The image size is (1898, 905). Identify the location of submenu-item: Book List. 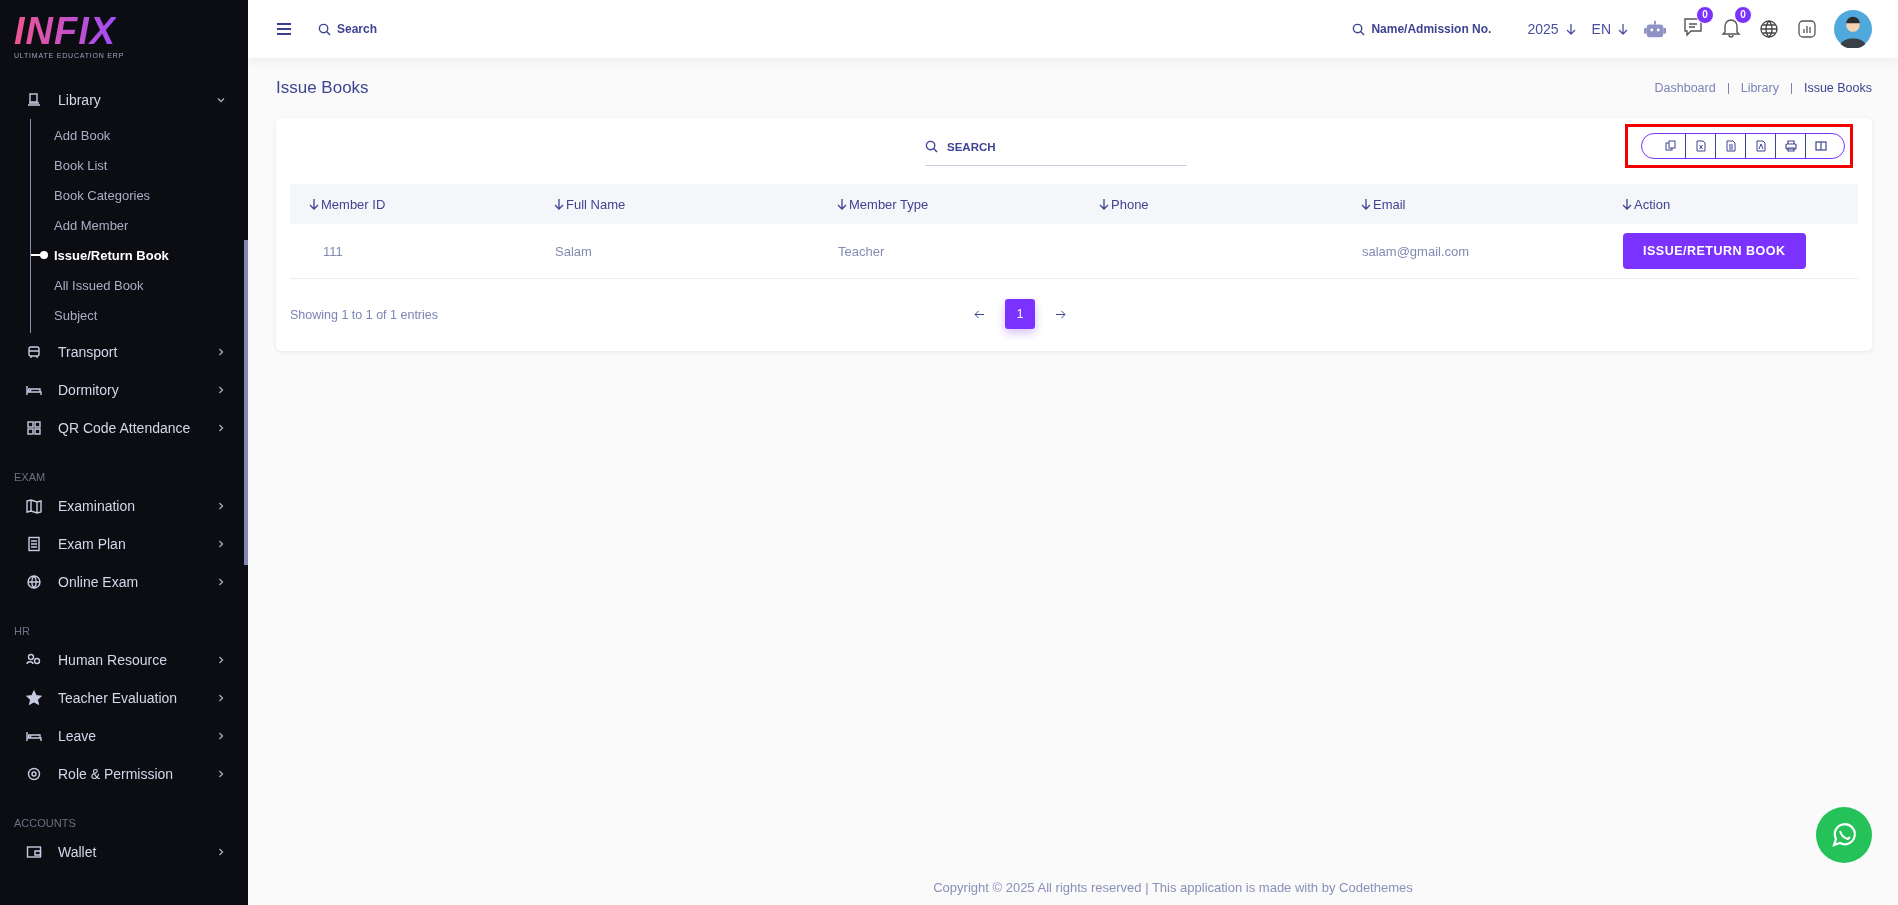
(139, 166).